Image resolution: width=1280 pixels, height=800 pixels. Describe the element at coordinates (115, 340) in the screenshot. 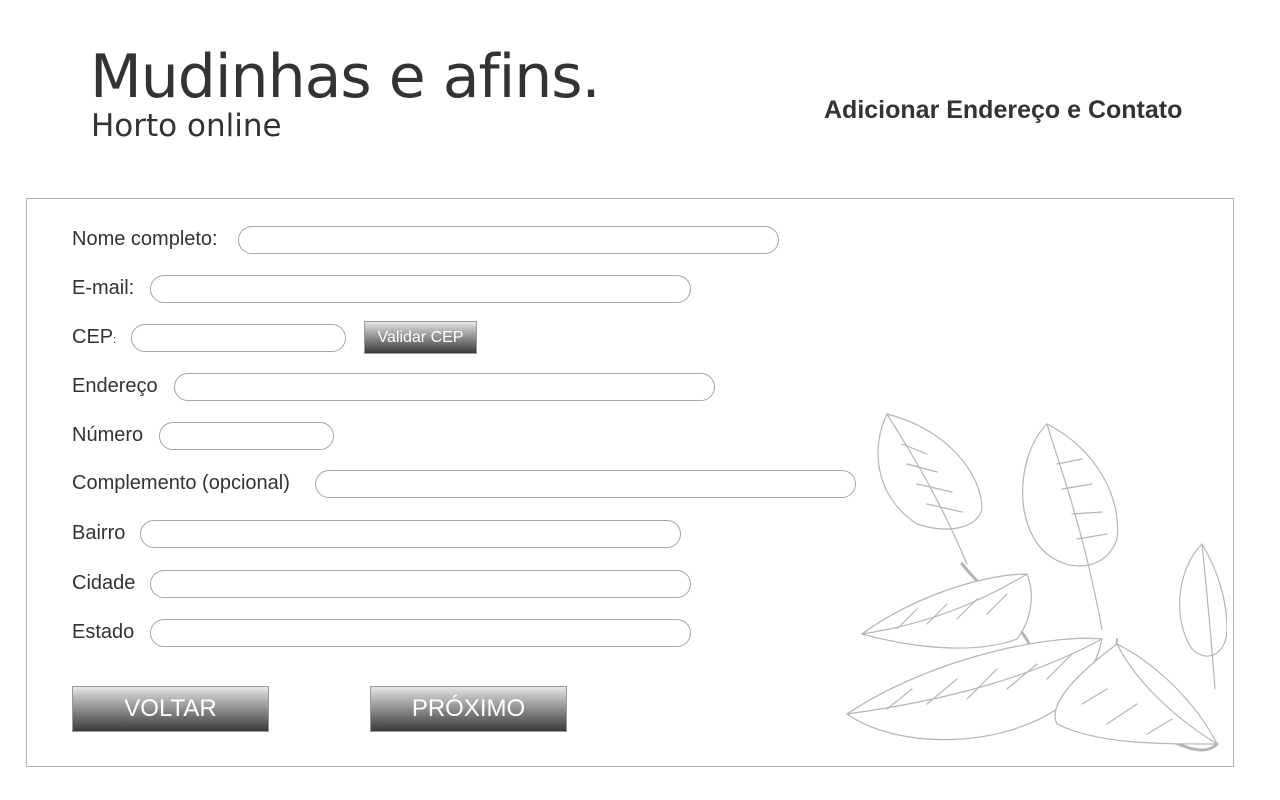

I see `cep-label-colon: :` at that location.